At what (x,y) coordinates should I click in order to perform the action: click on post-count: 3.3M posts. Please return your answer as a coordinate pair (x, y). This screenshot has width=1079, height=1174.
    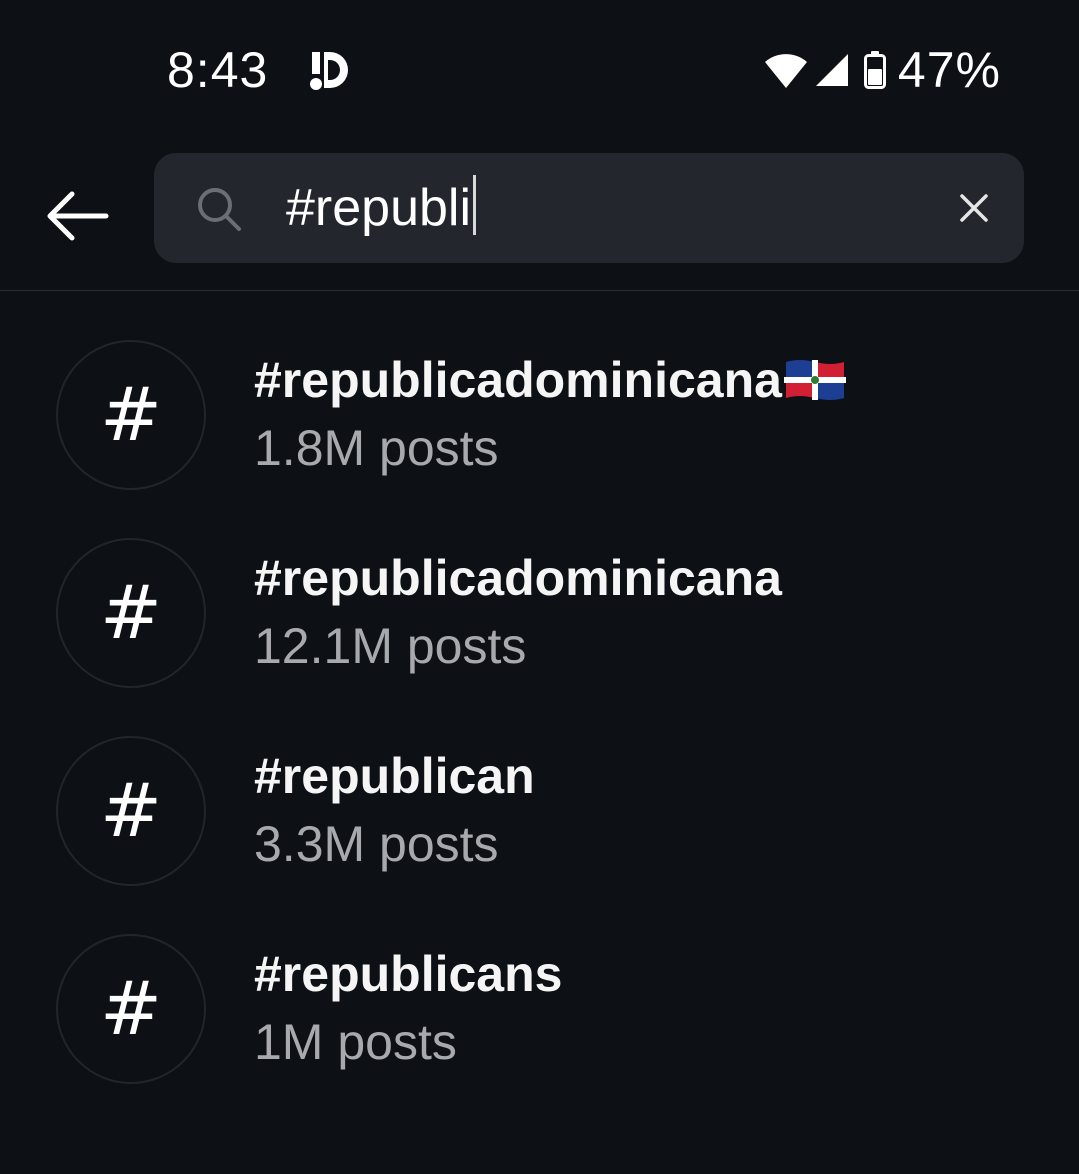
    Looking at the image, I should click on (376, 844).